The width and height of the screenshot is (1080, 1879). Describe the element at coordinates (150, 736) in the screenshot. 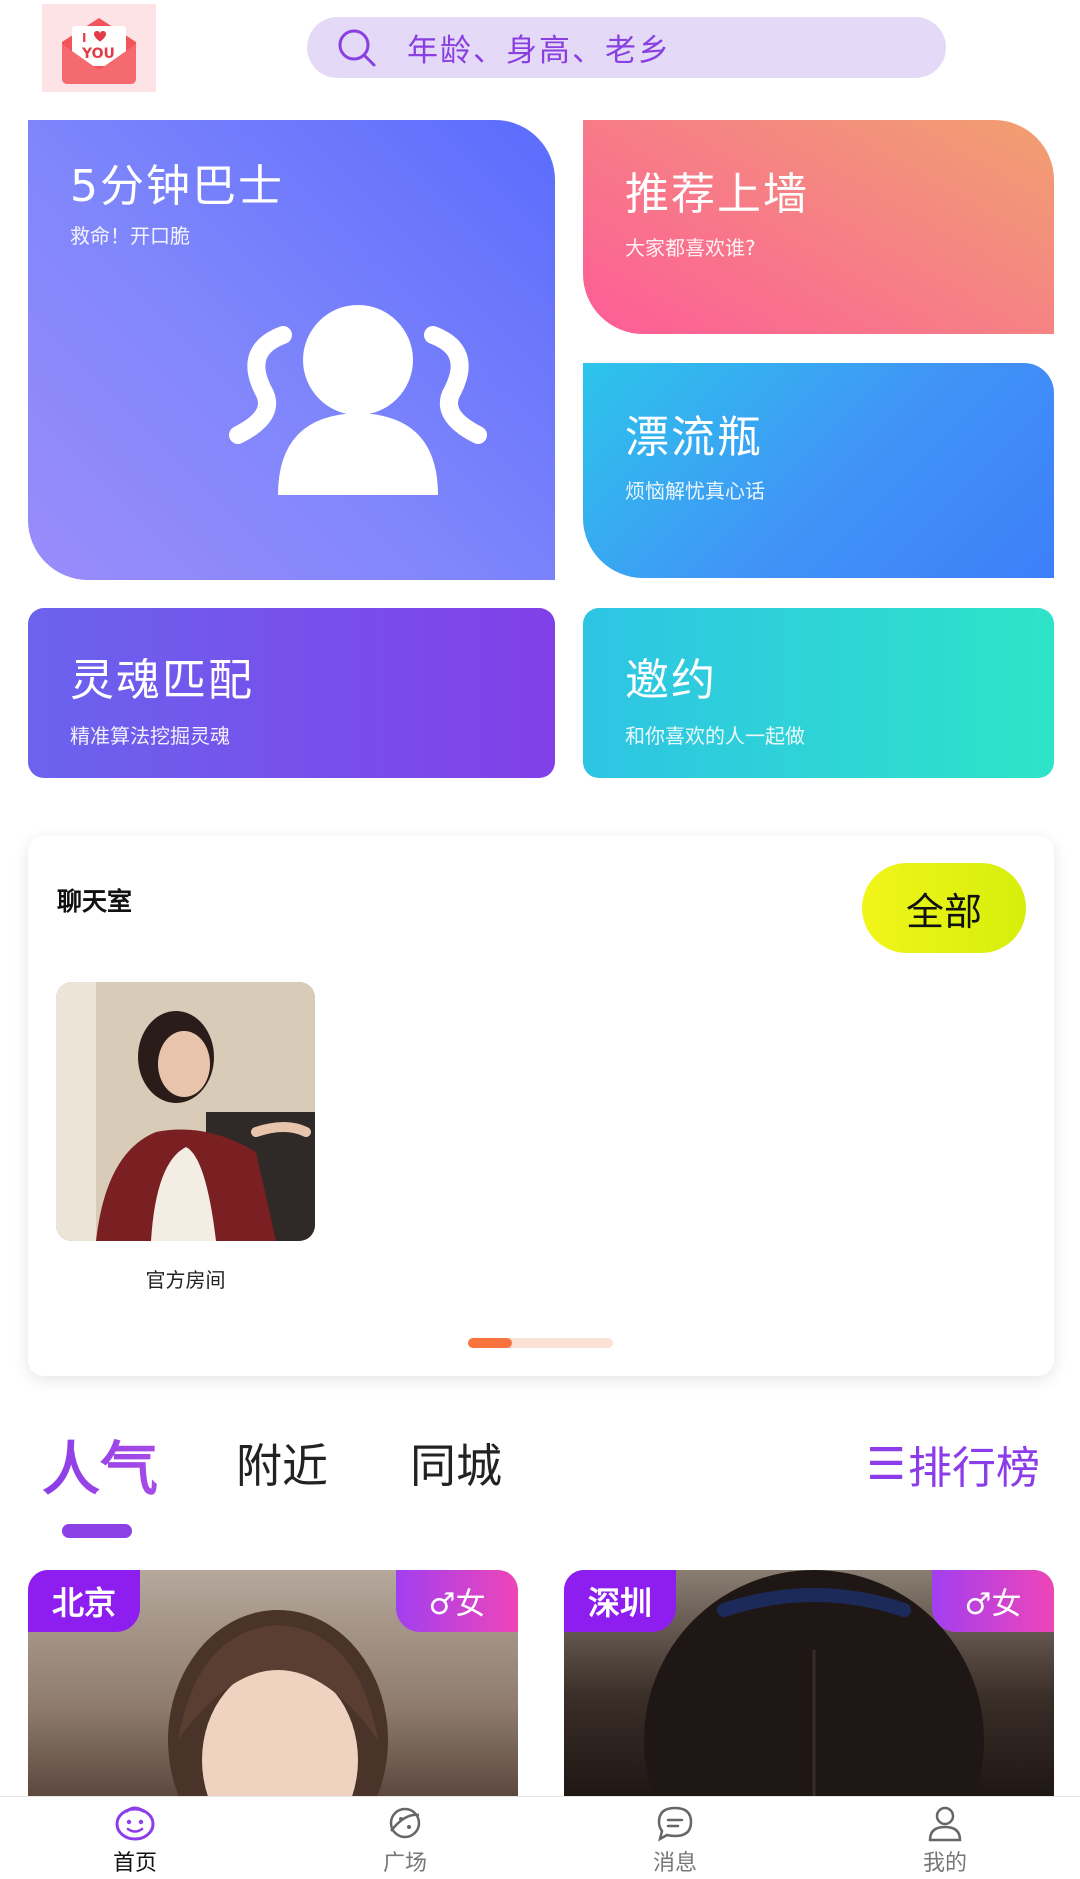

I see `soul-subtitle: 精准算法挖掘灵魂` at that location.